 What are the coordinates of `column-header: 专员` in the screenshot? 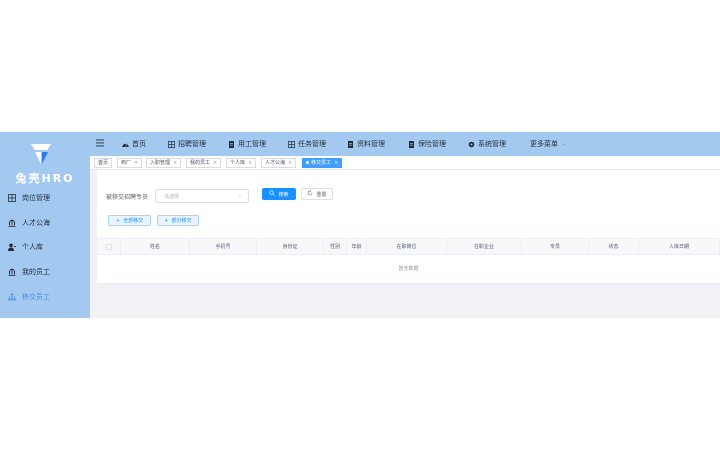 It's located at (555, 247).